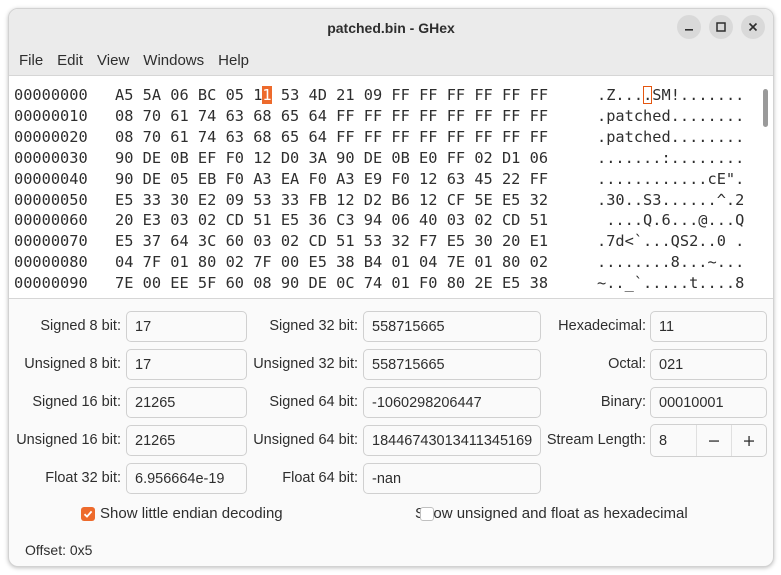 This screenshot has width=781, height=575. What do you see at coordinates (373, 220) in the screenshot?
I see `hex-byte: 94` at bounding box center [373, 220].